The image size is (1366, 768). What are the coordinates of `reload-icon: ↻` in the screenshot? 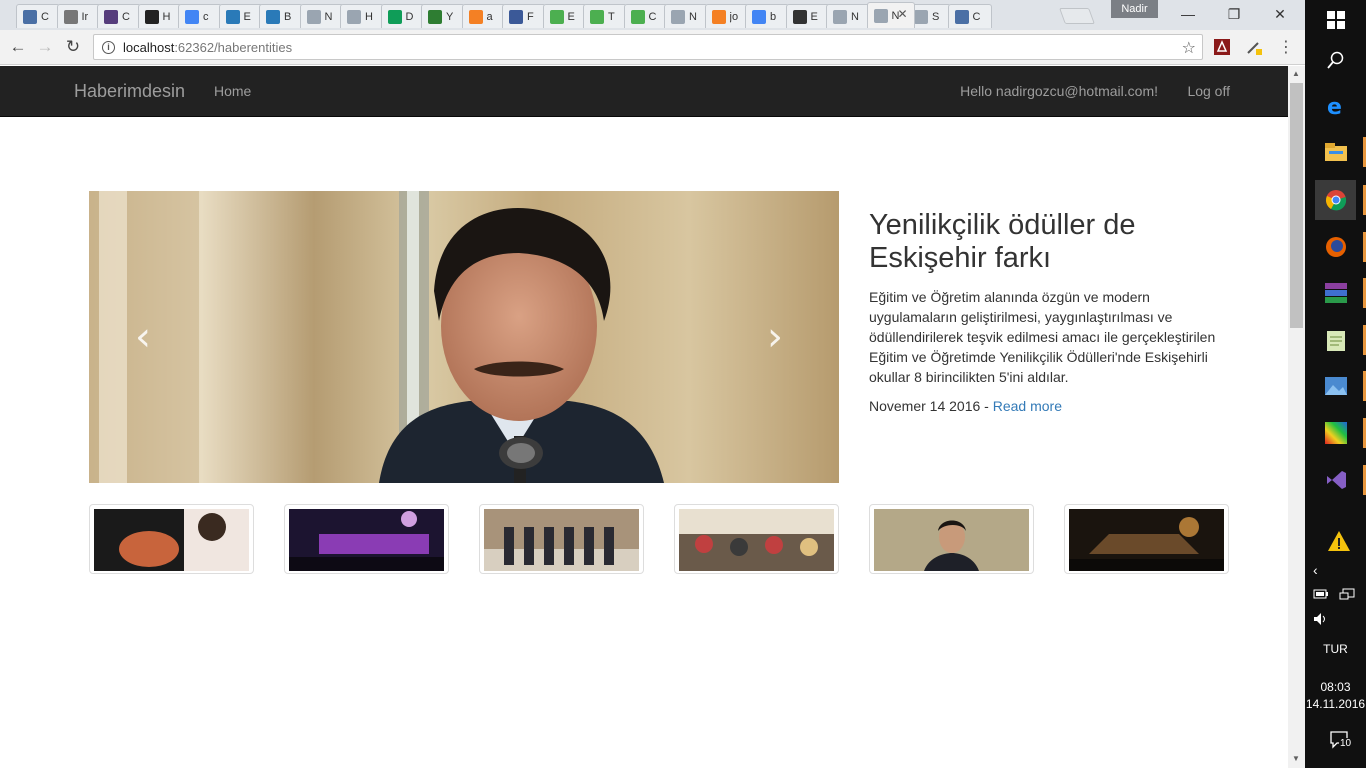 It's located at (73, 47).